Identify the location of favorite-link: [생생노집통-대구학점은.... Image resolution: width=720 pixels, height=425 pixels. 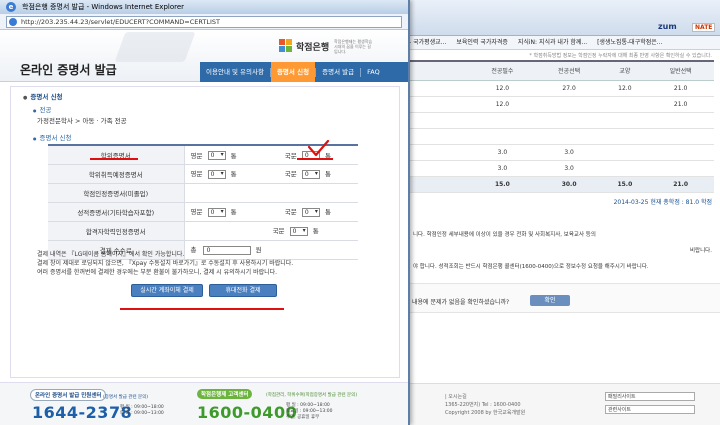
(629, 42).